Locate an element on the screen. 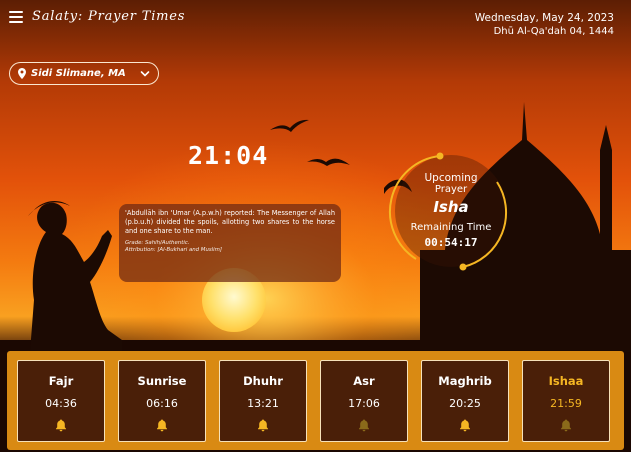  prayer-card-maghrib: Maghrib 20:25 is located at coordinates (465, 401).